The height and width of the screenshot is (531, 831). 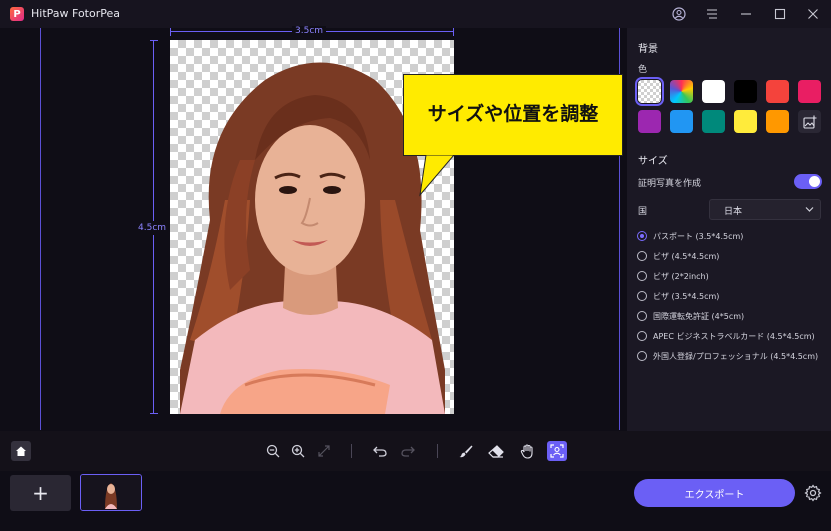 I want to click on settings-button, so click(x=813, y=493).